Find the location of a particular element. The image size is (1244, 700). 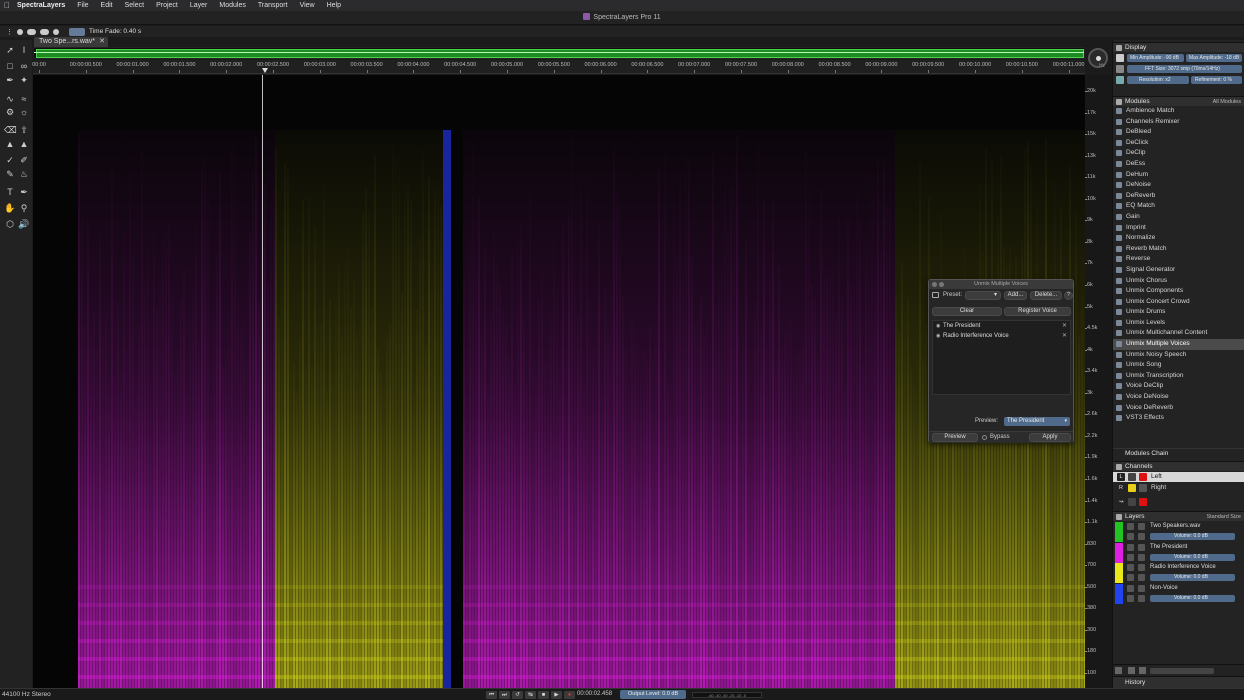

module-item: DeReverb is located at coordinates (1178, 196).